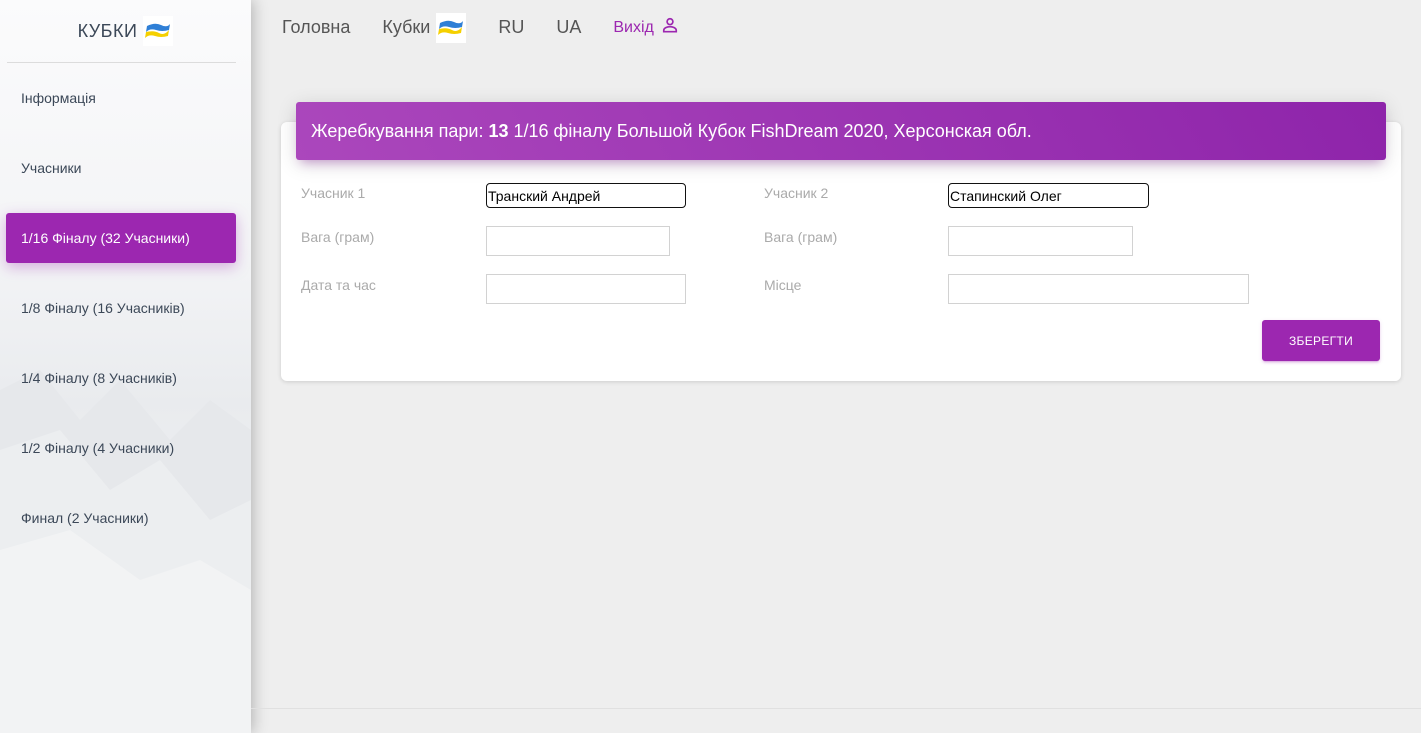  What do you see at coordinates (338, 237) in the screenshot?
I see `weight1-label: Вага (грам)` at bounding box center [338, 237].